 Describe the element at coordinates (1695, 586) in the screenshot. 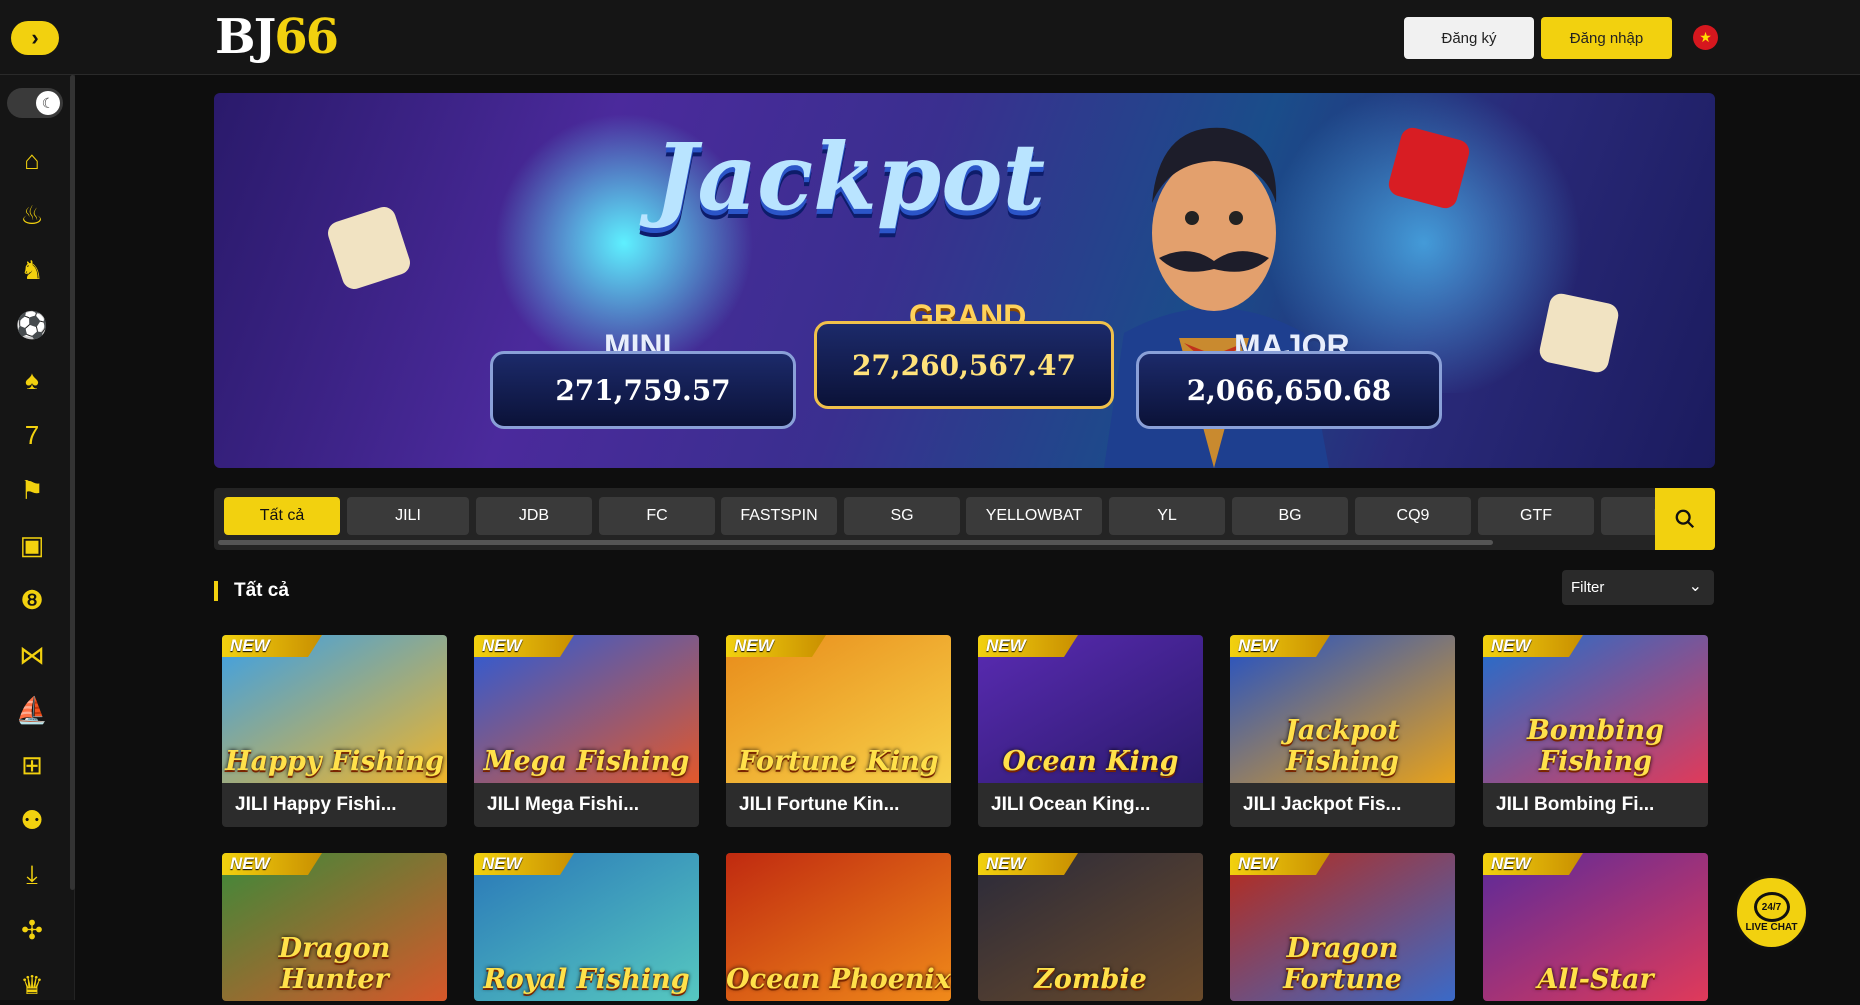

I see `chevron-down-icon: ⌄` at that location.